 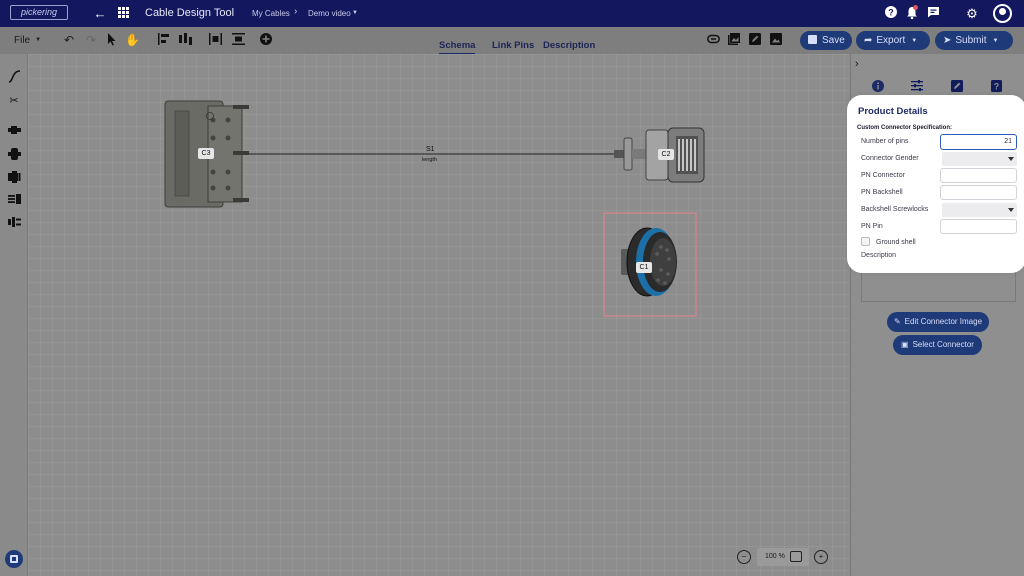 I want to click on edit-connector-image-button: ✎ Edit Connector Image, so click(x=938, y=322).